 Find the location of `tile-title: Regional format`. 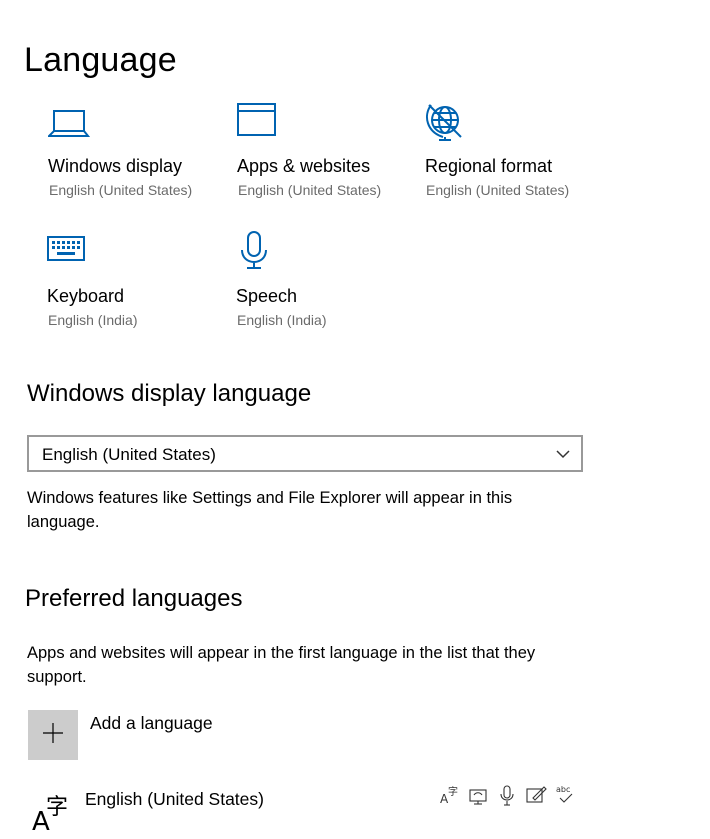

tile-title: Regional format is located at coordinates (489, 166).